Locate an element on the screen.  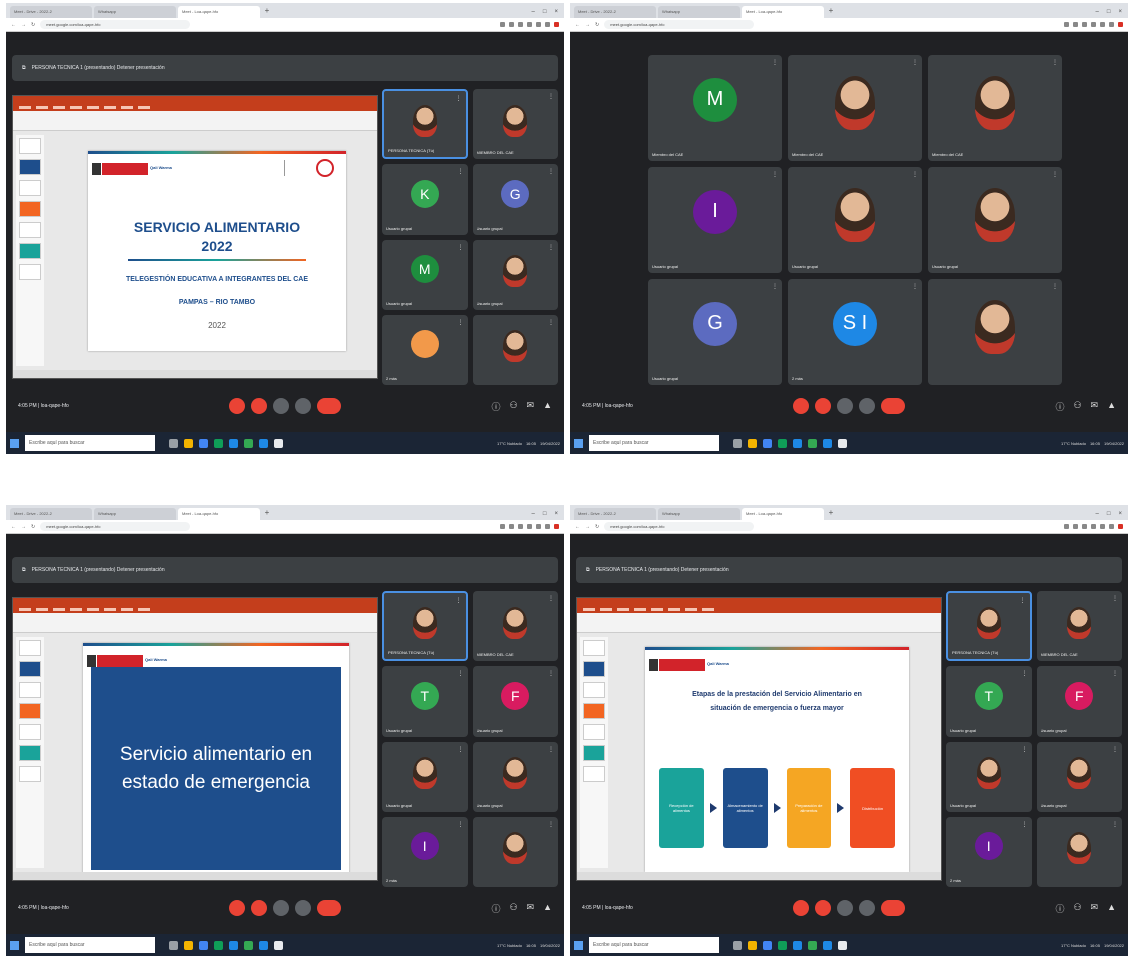
participant-tile: 2 más ⋮ is located at coordinates (425, 349).